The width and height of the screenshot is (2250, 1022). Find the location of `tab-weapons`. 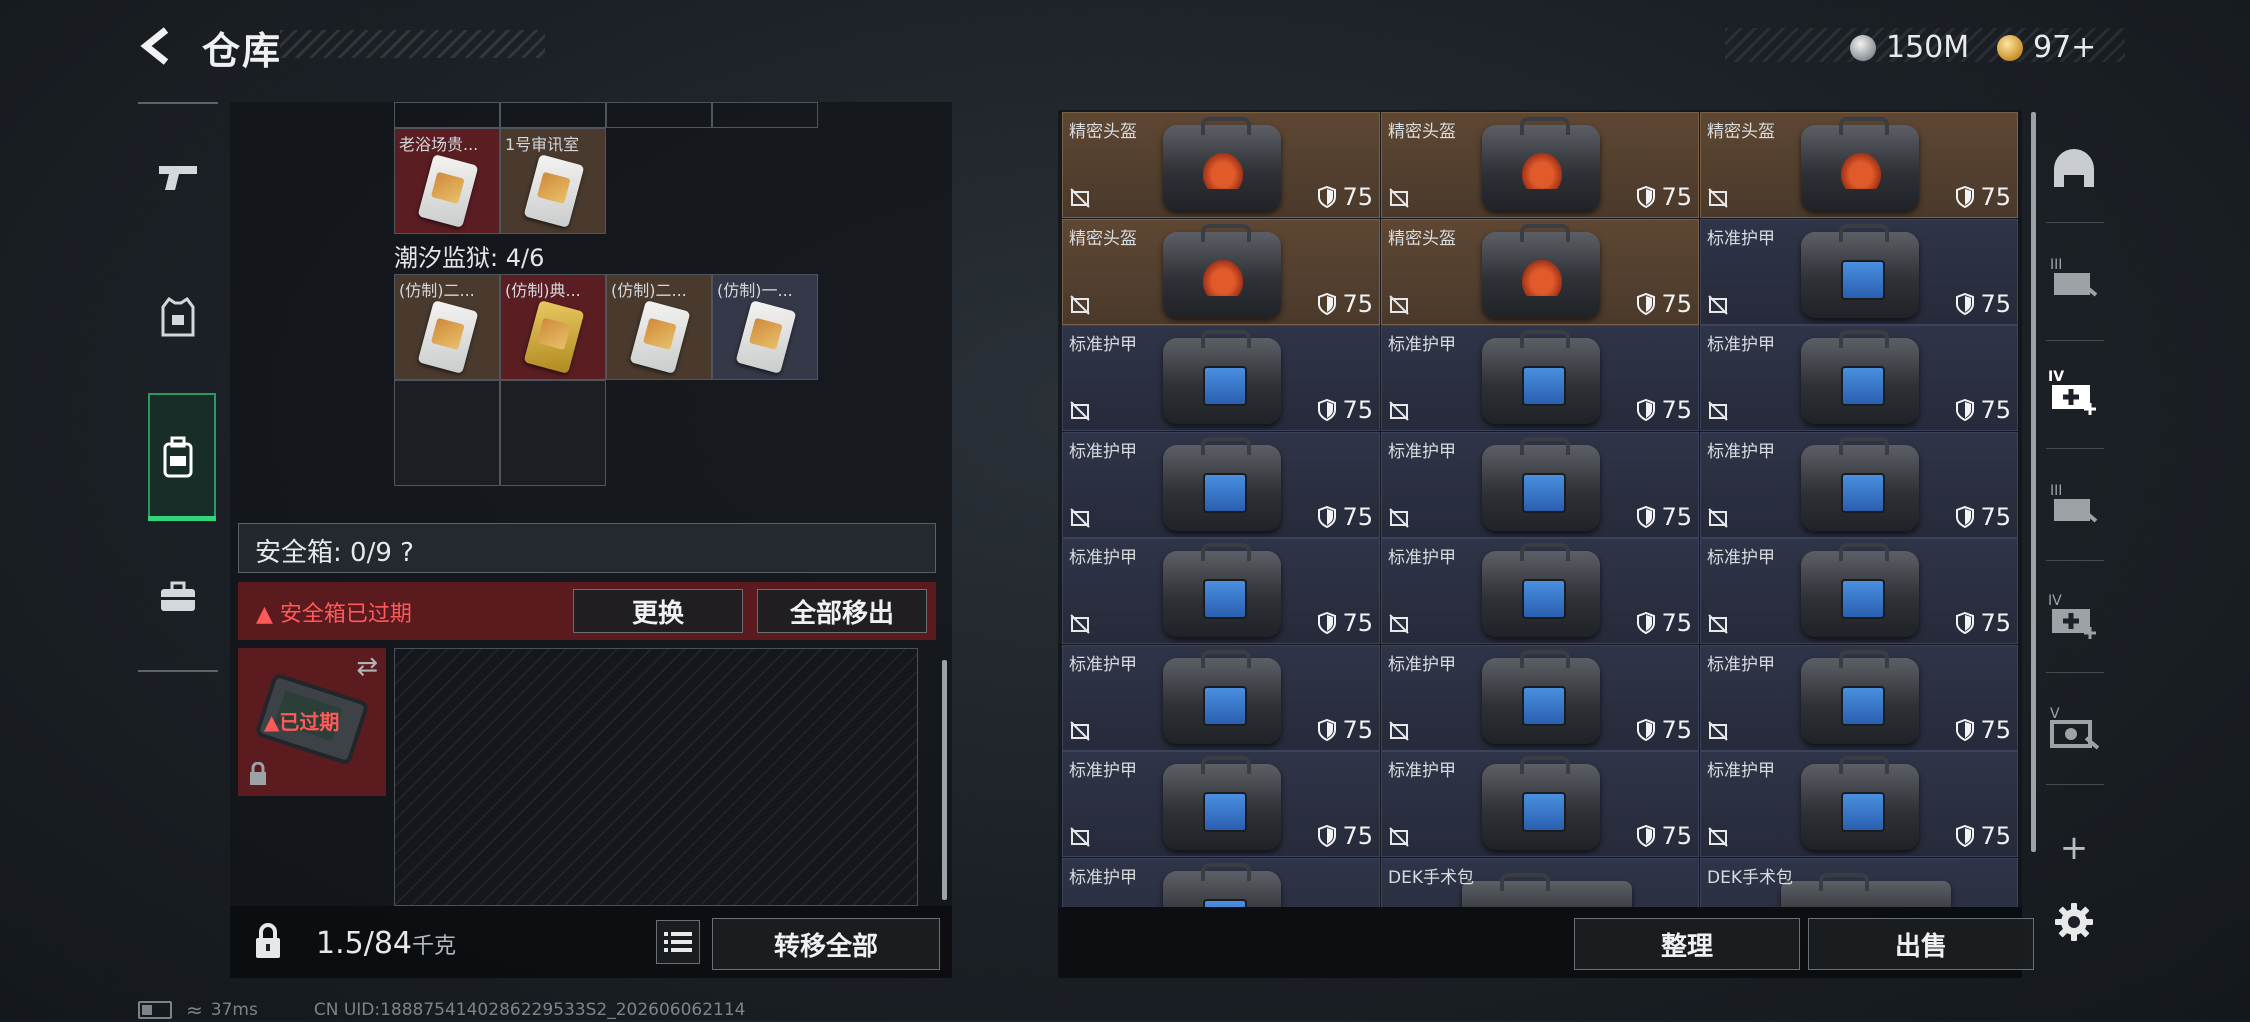

tab-weapons is located at coordinates (178, 177).